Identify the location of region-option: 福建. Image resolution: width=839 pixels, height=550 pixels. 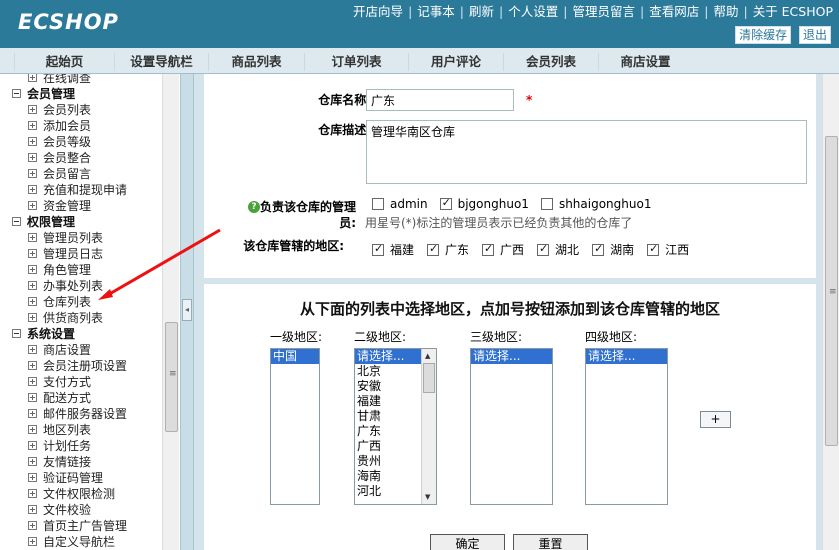
(393, 249).